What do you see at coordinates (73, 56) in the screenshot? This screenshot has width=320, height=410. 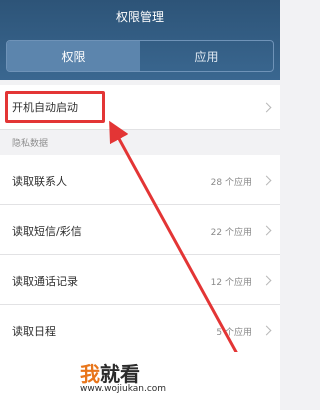 I see `tab-permissions: 权限` at bounding box center [73, 56].